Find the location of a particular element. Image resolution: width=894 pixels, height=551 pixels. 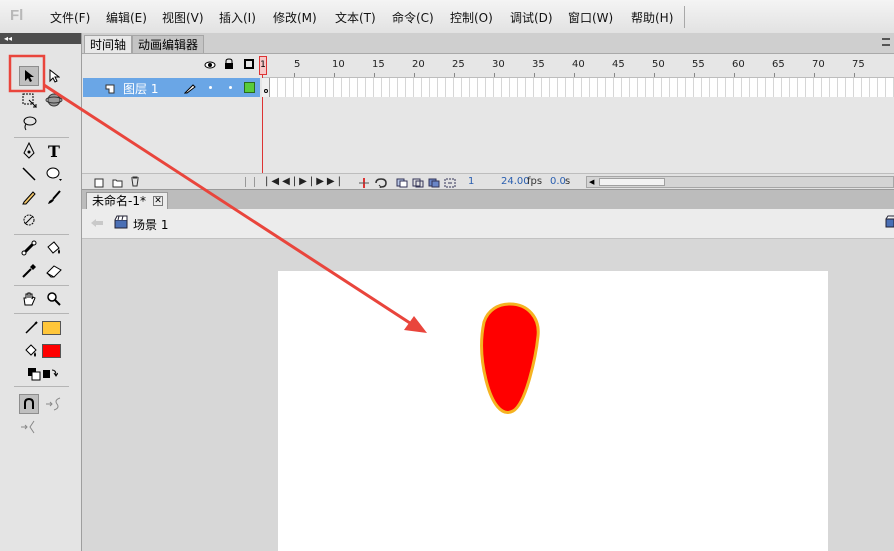

delete-layer-icon is located at coordinates (135, 183).